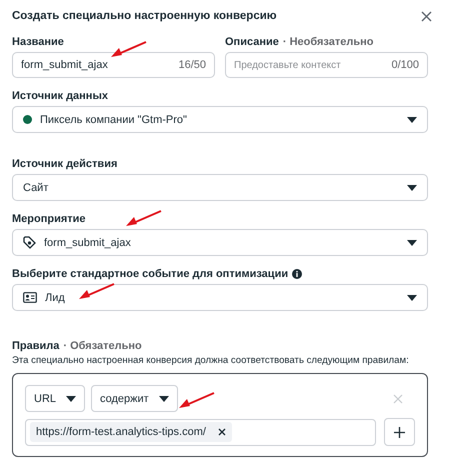 This screenshot has width=455, height=459. Describe the element at coordinates (38, 42) in the screenshot. I see `field-label: Название` at that location.